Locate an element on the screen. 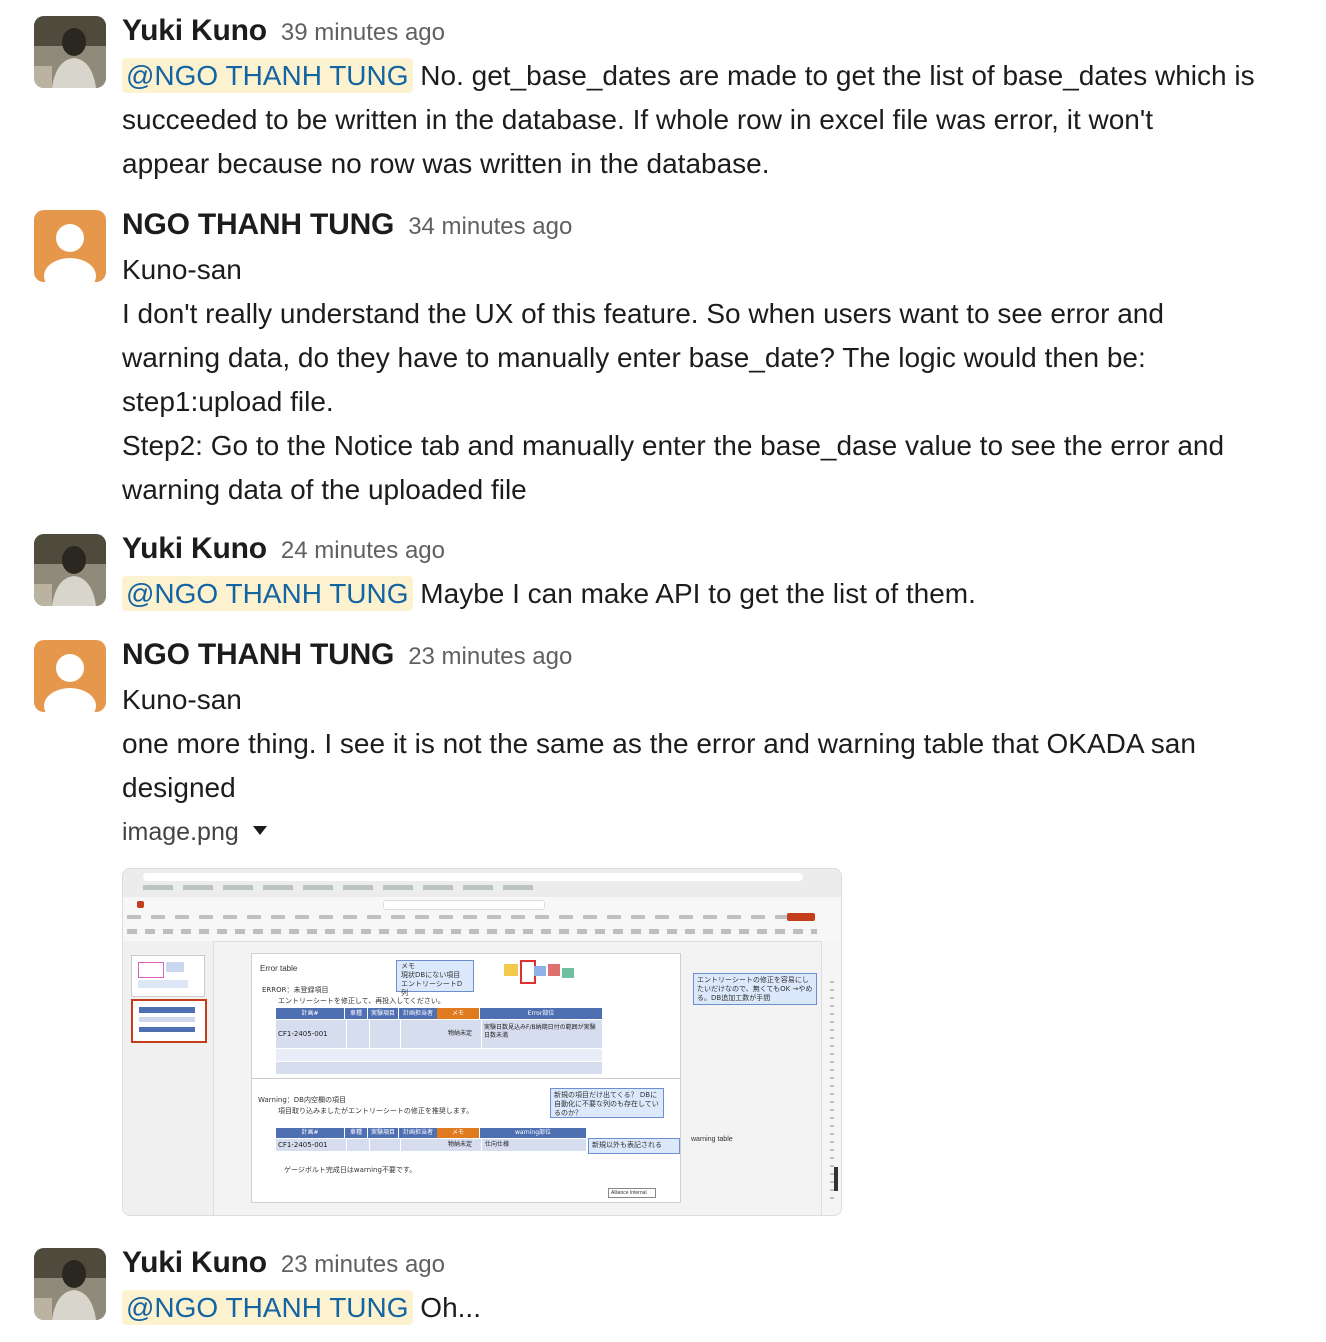 The image size is (1326, 1342). message-header: NGO THANH TUNG 34 minutes ago is located at coordinates (347, 228).